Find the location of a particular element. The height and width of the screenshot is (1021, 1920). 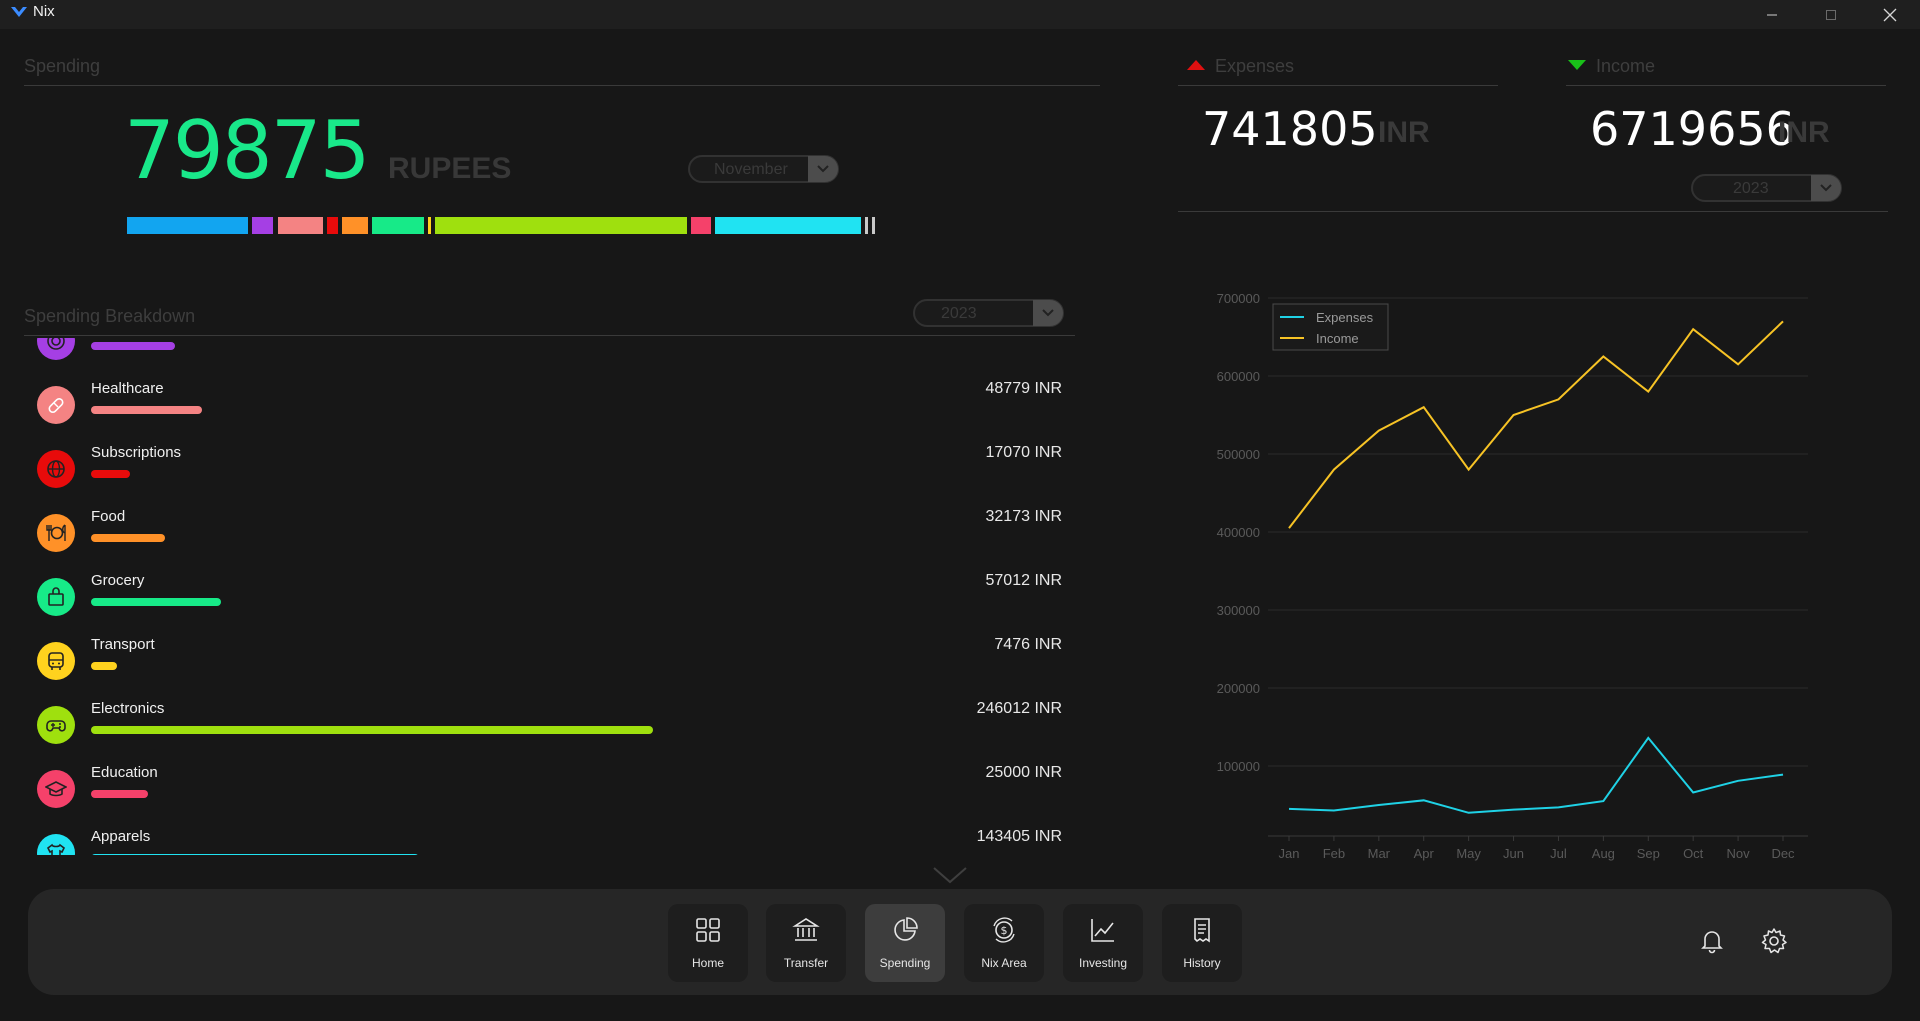

close-button is located at coordinates (1890, 14).